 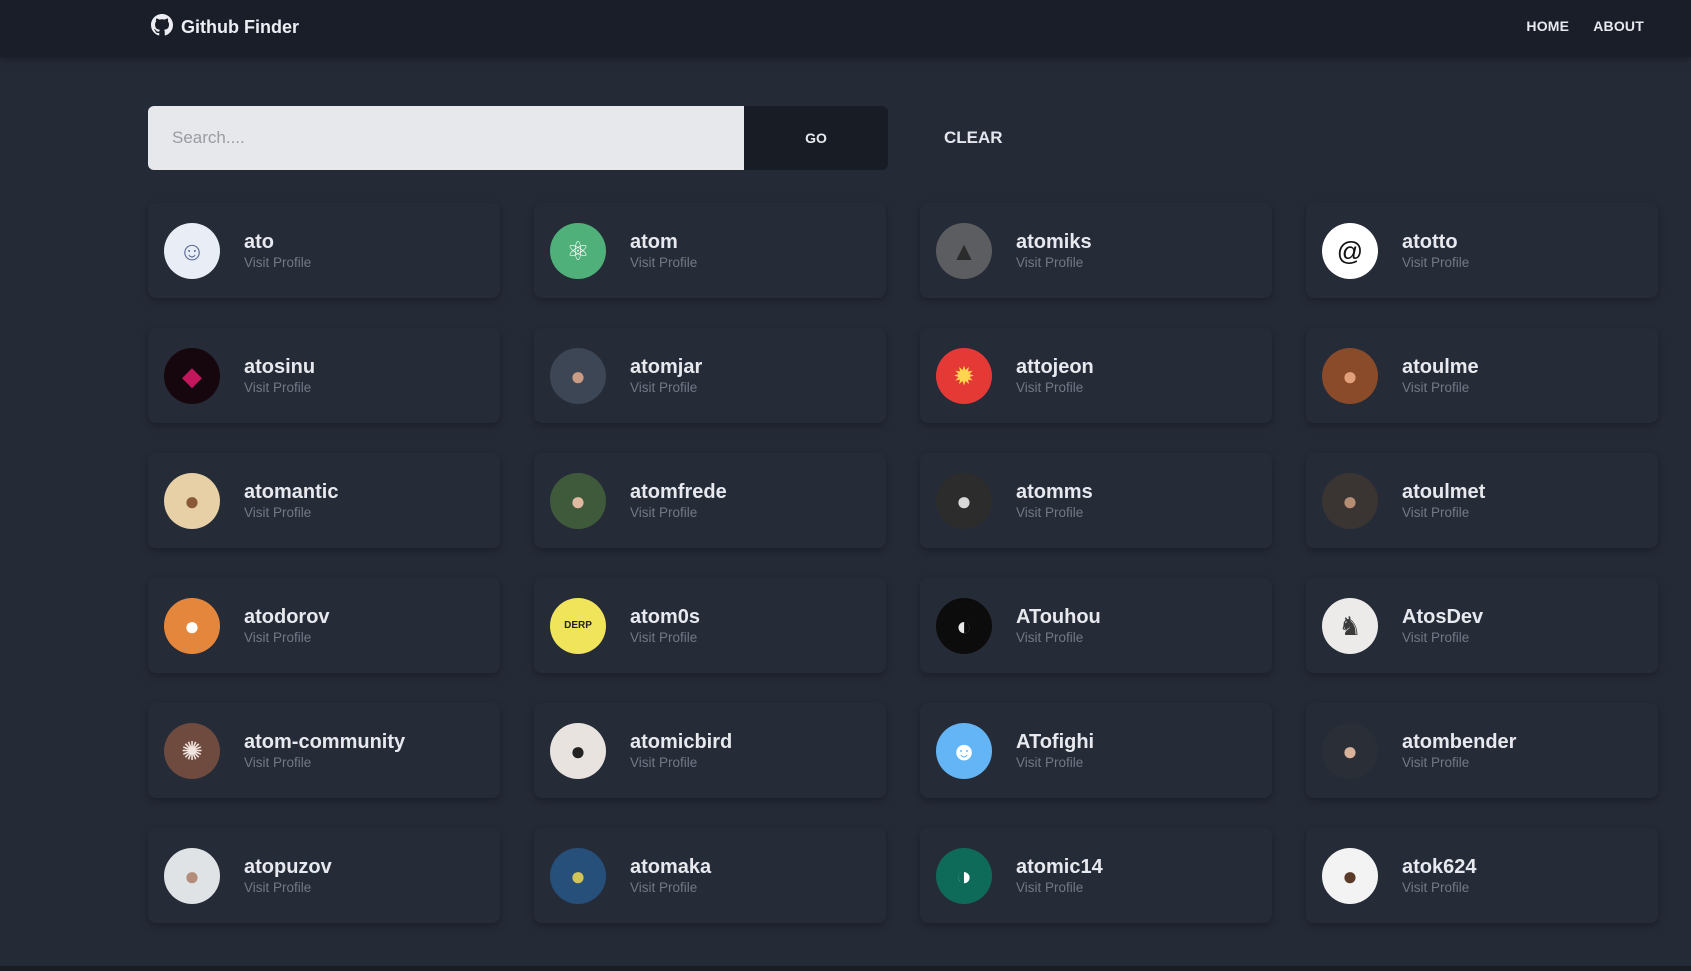 I want to click on user-card-text: atoulmet Visit Profile, so click(x=1443, y=501).